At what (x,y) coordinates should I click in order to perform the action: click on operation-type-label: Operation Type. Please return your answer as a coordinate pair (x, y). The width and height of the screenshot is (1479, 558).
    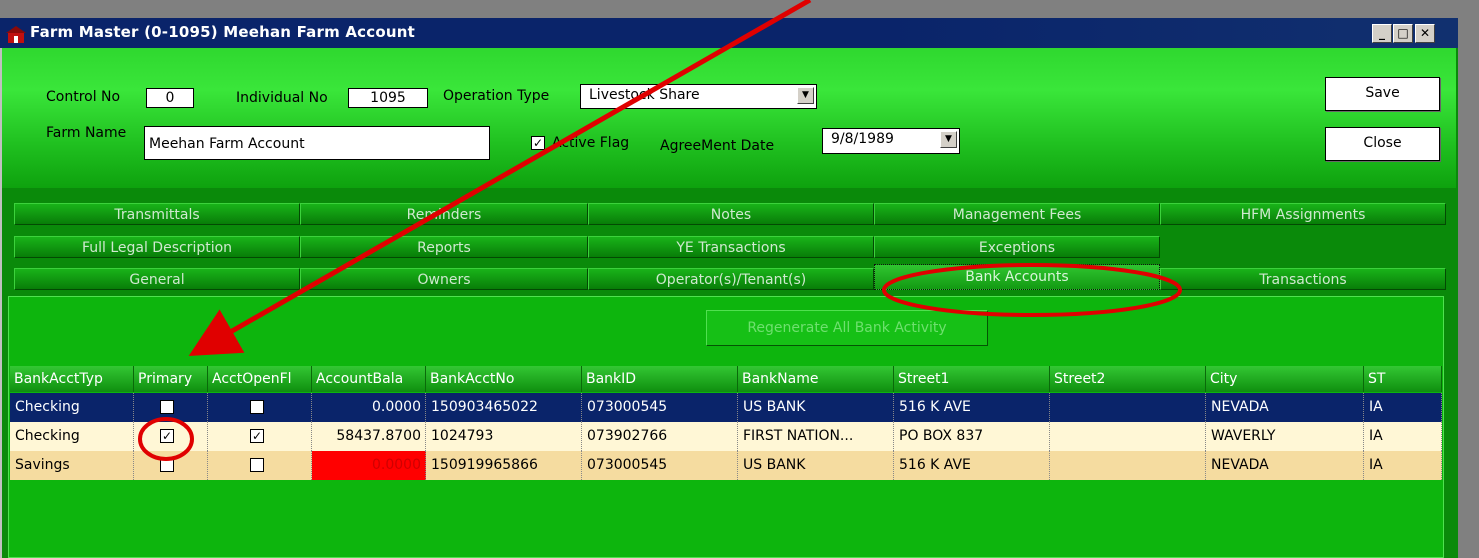
    Looking at the image, I should click on (496, 96).